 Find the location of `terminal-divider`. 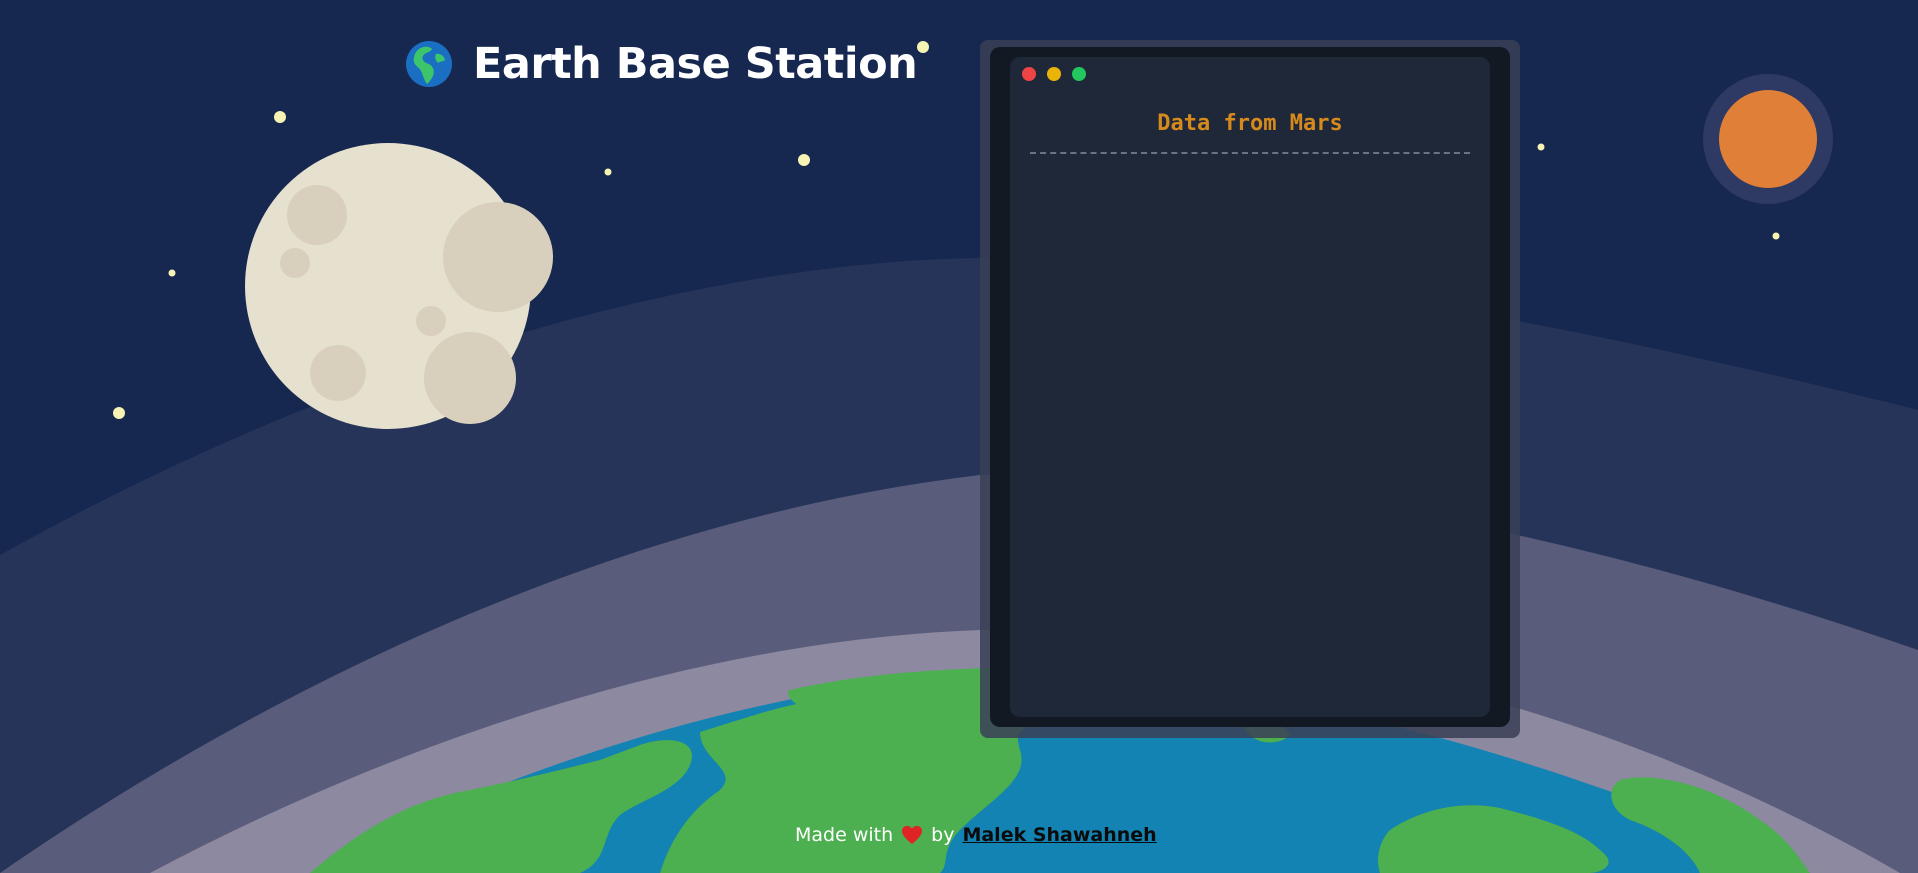

terminal-divider is located at coordinates (1250, 153).